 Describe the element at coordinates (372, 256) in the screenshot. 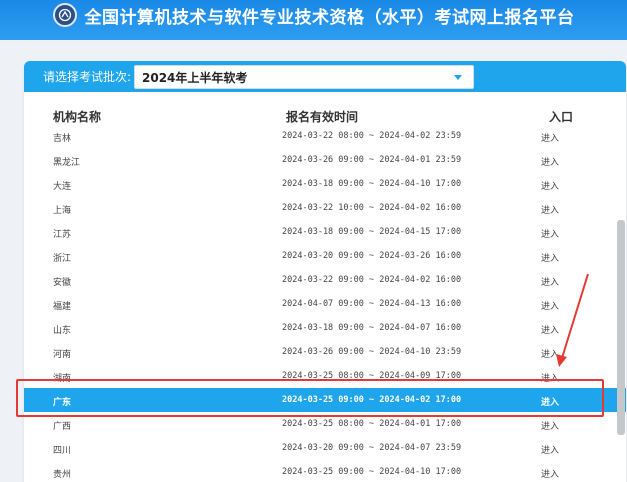

I see `registration-period: 2024-03-20 09:00 ~ 2024-03-26 16:00` at that location.